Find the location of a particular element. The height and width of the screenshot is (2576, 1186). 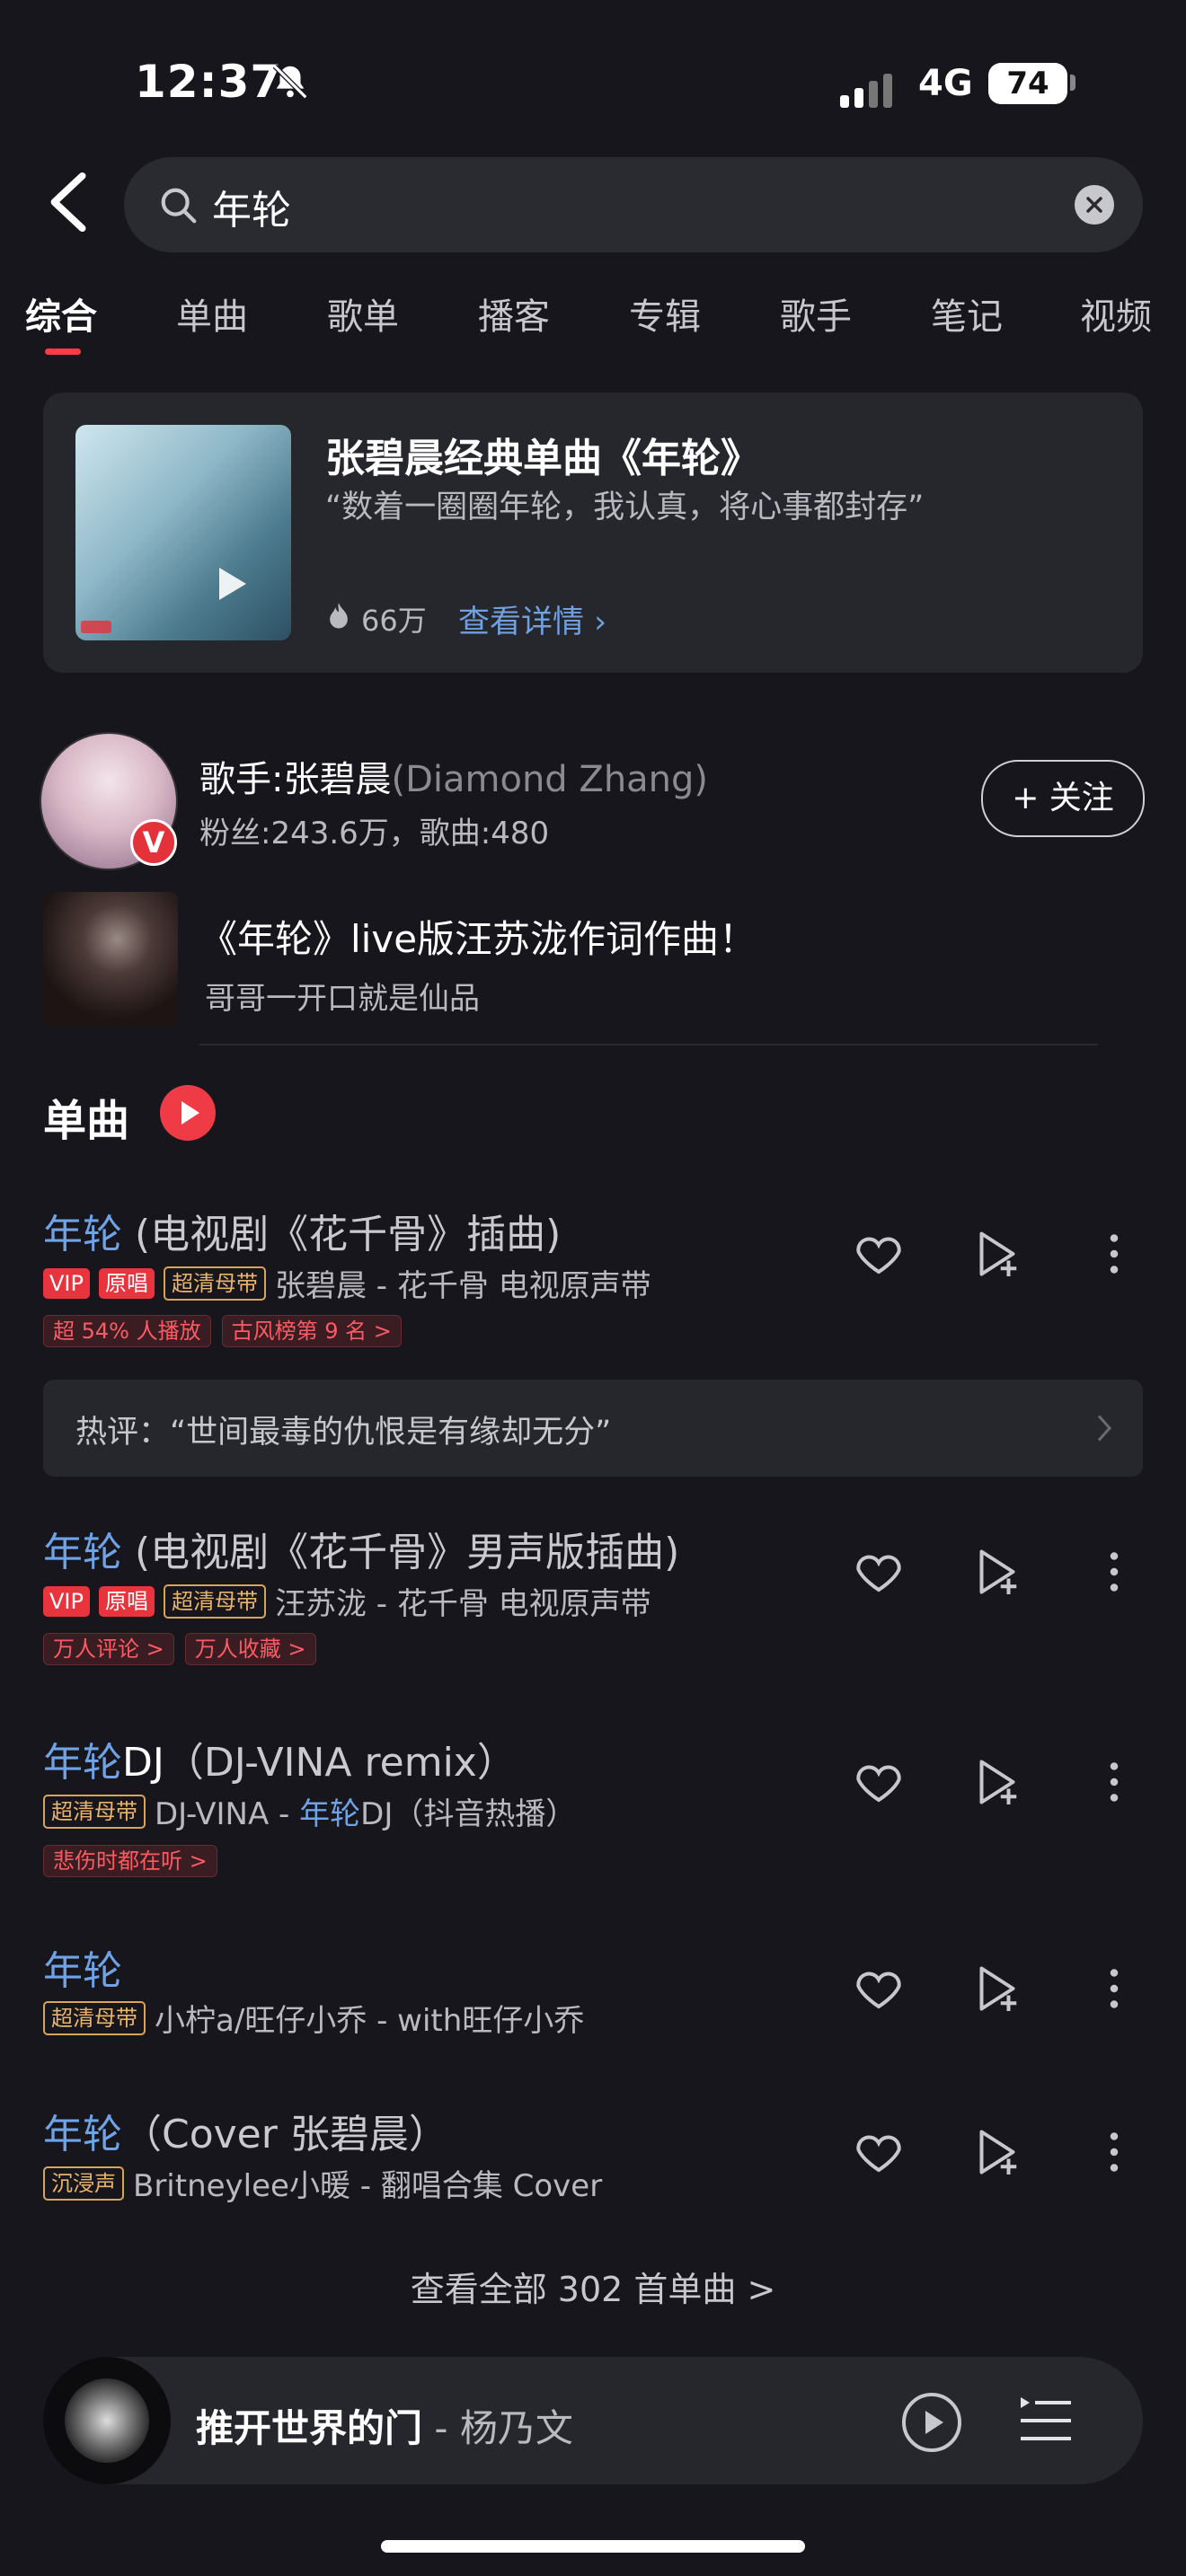

tab-albums: 专辑 is located at coordinates (665, 313).